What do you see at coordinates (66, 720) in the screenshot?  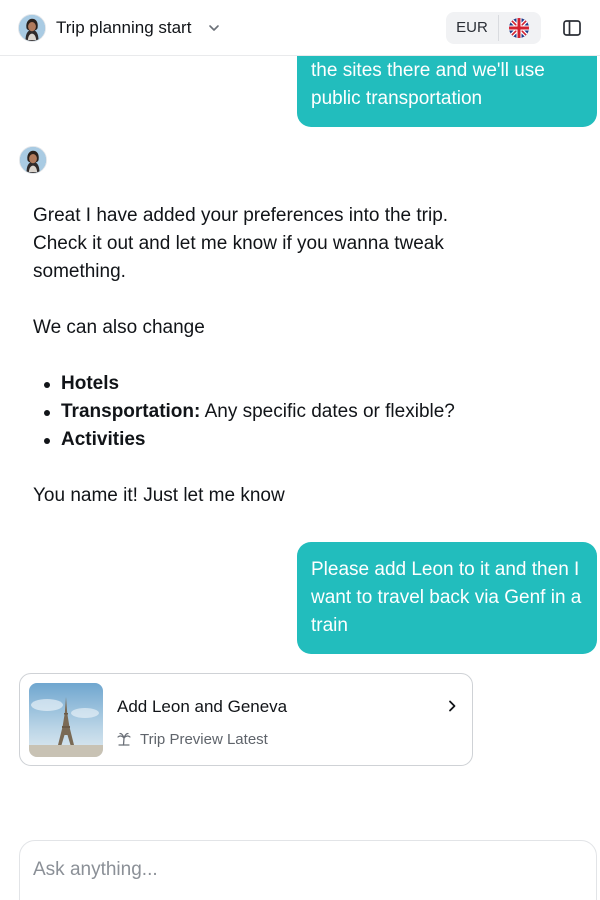 I see `eiffel-tower-image` at bounding box center [66, 720].